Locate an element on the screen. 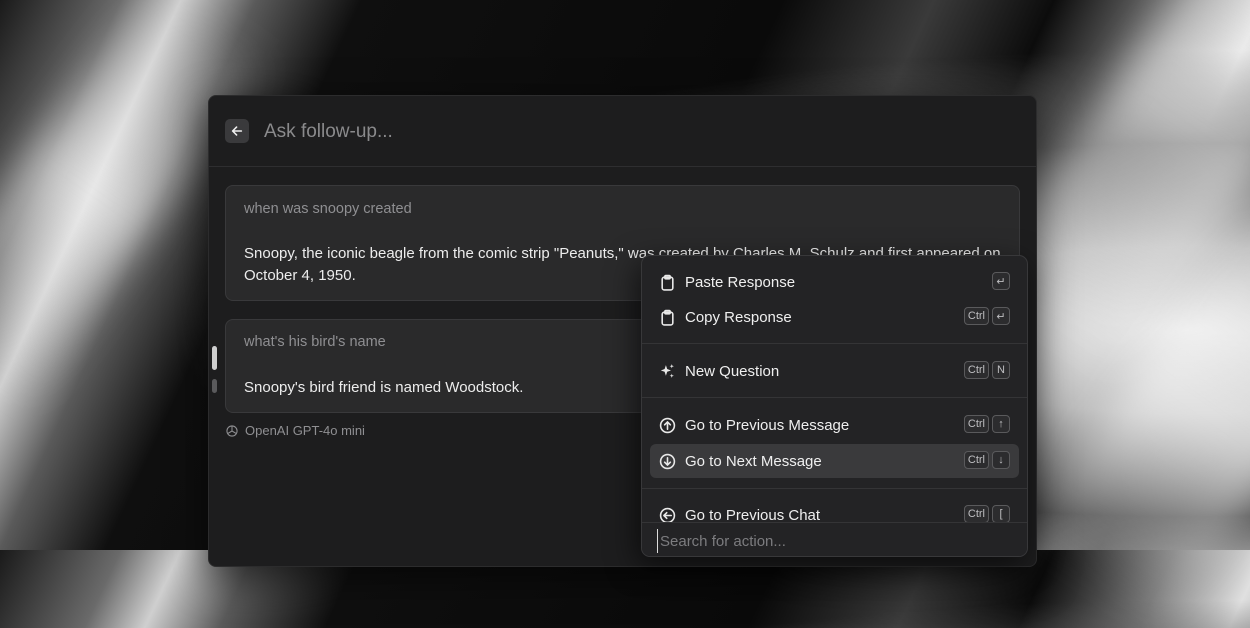  action-search-bar is located at coordinates (834, 539).